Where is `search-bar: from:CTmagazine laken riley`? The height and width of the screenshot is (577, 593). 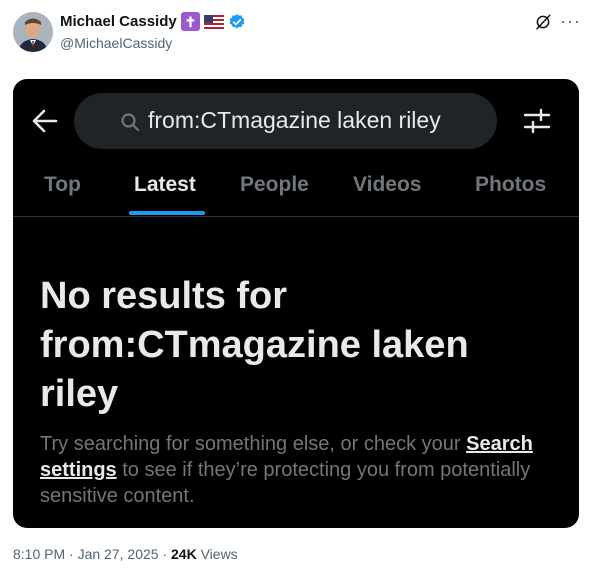
search-bar: from:CTmagazine laken riley is located at coordinates (285, 121).